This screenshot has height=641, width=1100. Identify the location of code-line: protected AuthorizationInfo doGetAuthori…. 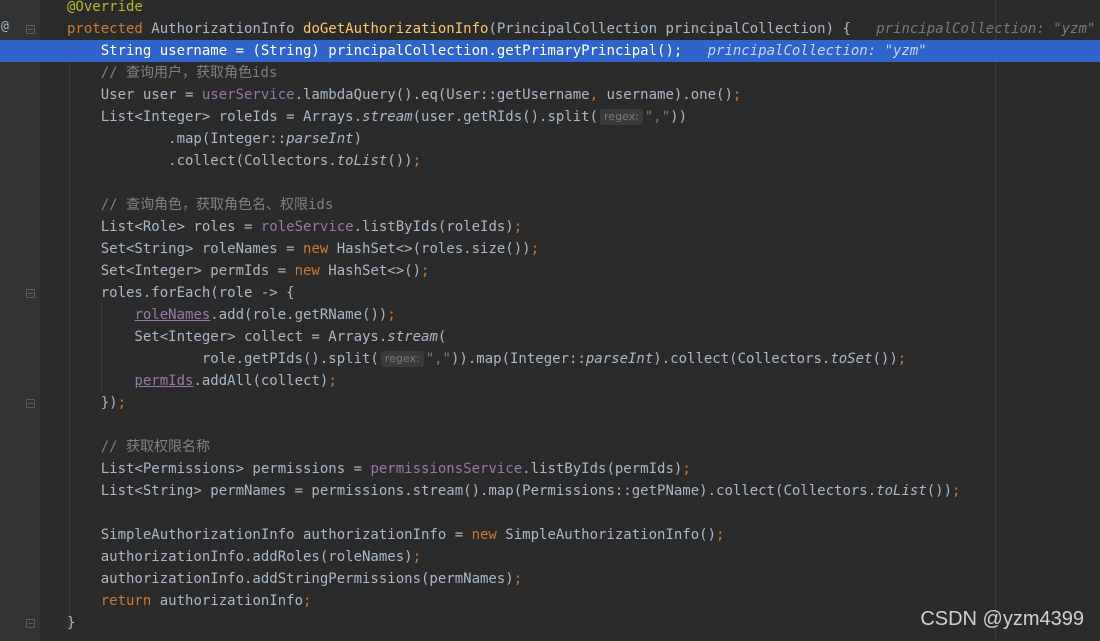
(581, 29).